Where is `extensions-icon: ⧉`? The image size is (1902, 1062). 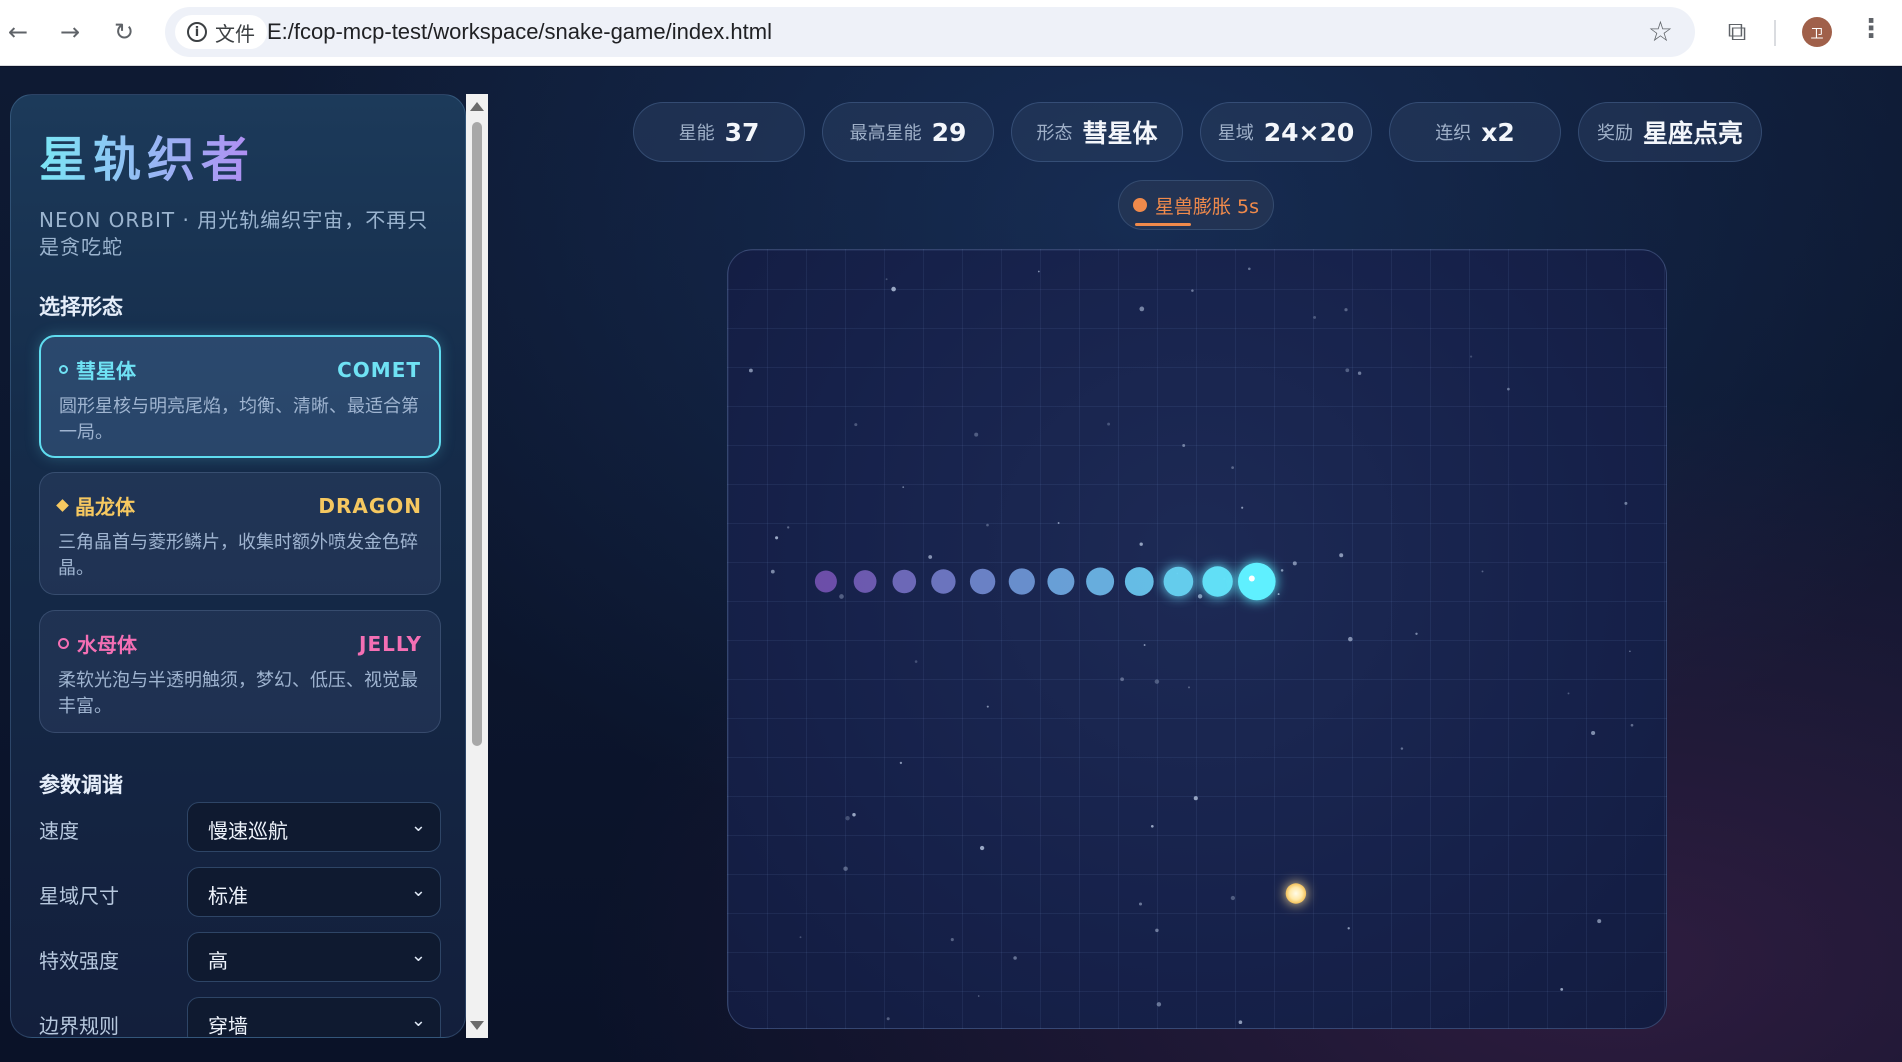
extensions-icon: ⧉ is located at coordinates (1737, 32).